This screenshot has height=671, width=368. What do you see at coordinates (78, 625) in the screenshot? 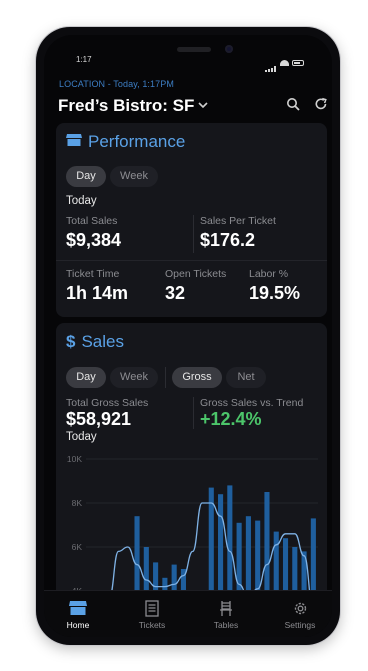
I see `tab-home-label: Home` at bounding box center [78, 625].